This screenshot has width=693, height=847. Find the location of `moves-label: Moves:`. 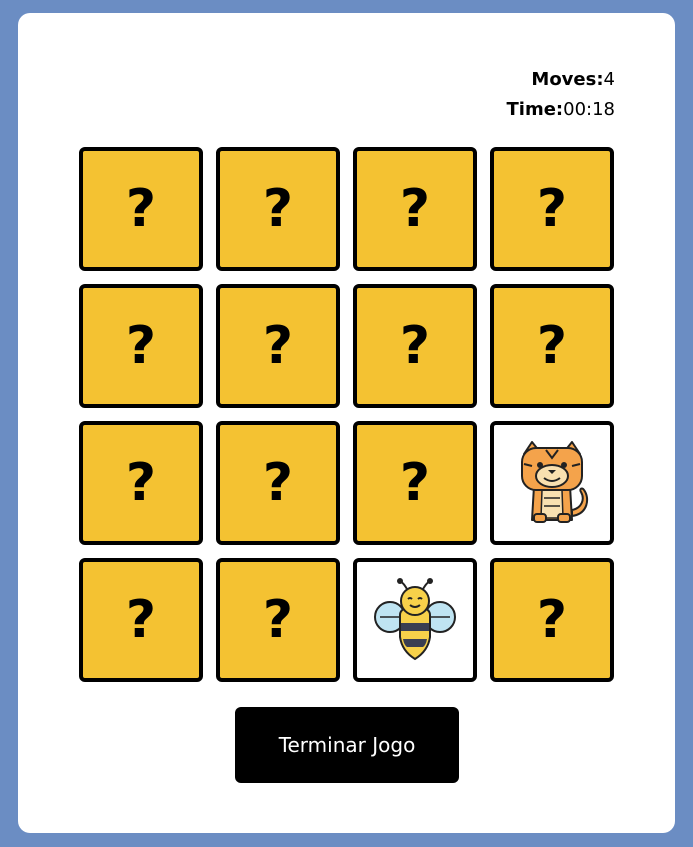

moves-label: Moves: is located at coordinates (567, 79).